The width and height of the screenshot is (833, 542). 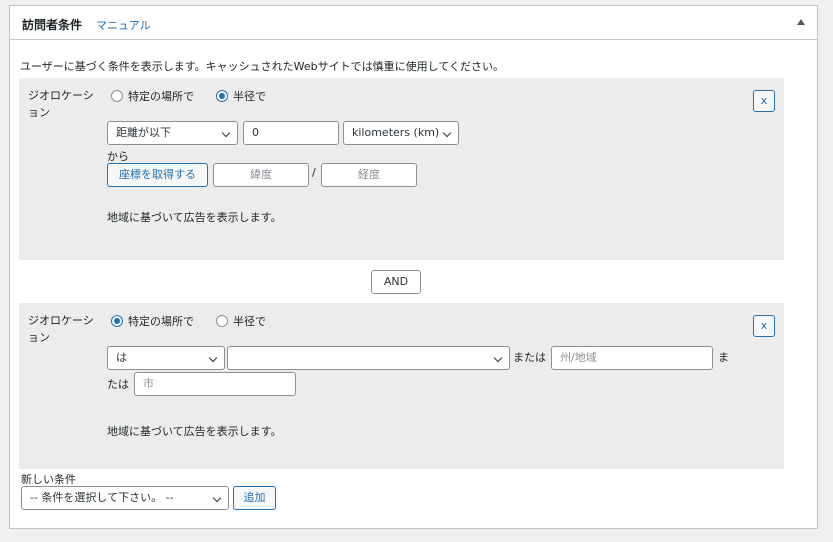 What do you see at coordinates (157, 175) in the screenshot?
I see `get-coordinates-button: 座標を取得する` at bounding box center [157, 175].